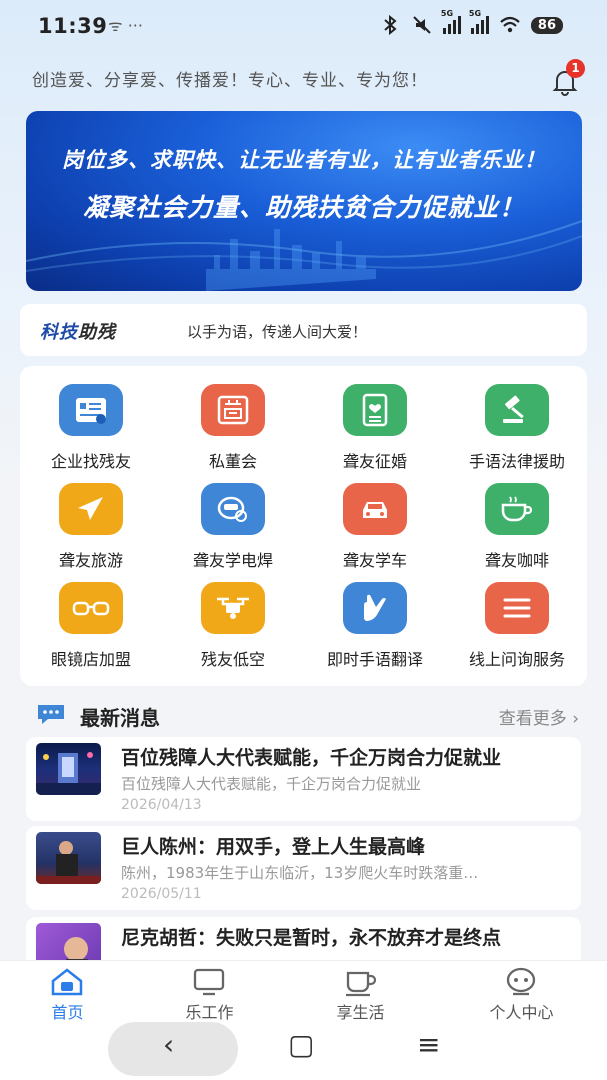  Describe the element at coordinates (168, 1044) in the screenshot. I see `back-icon: ‹` at that location.